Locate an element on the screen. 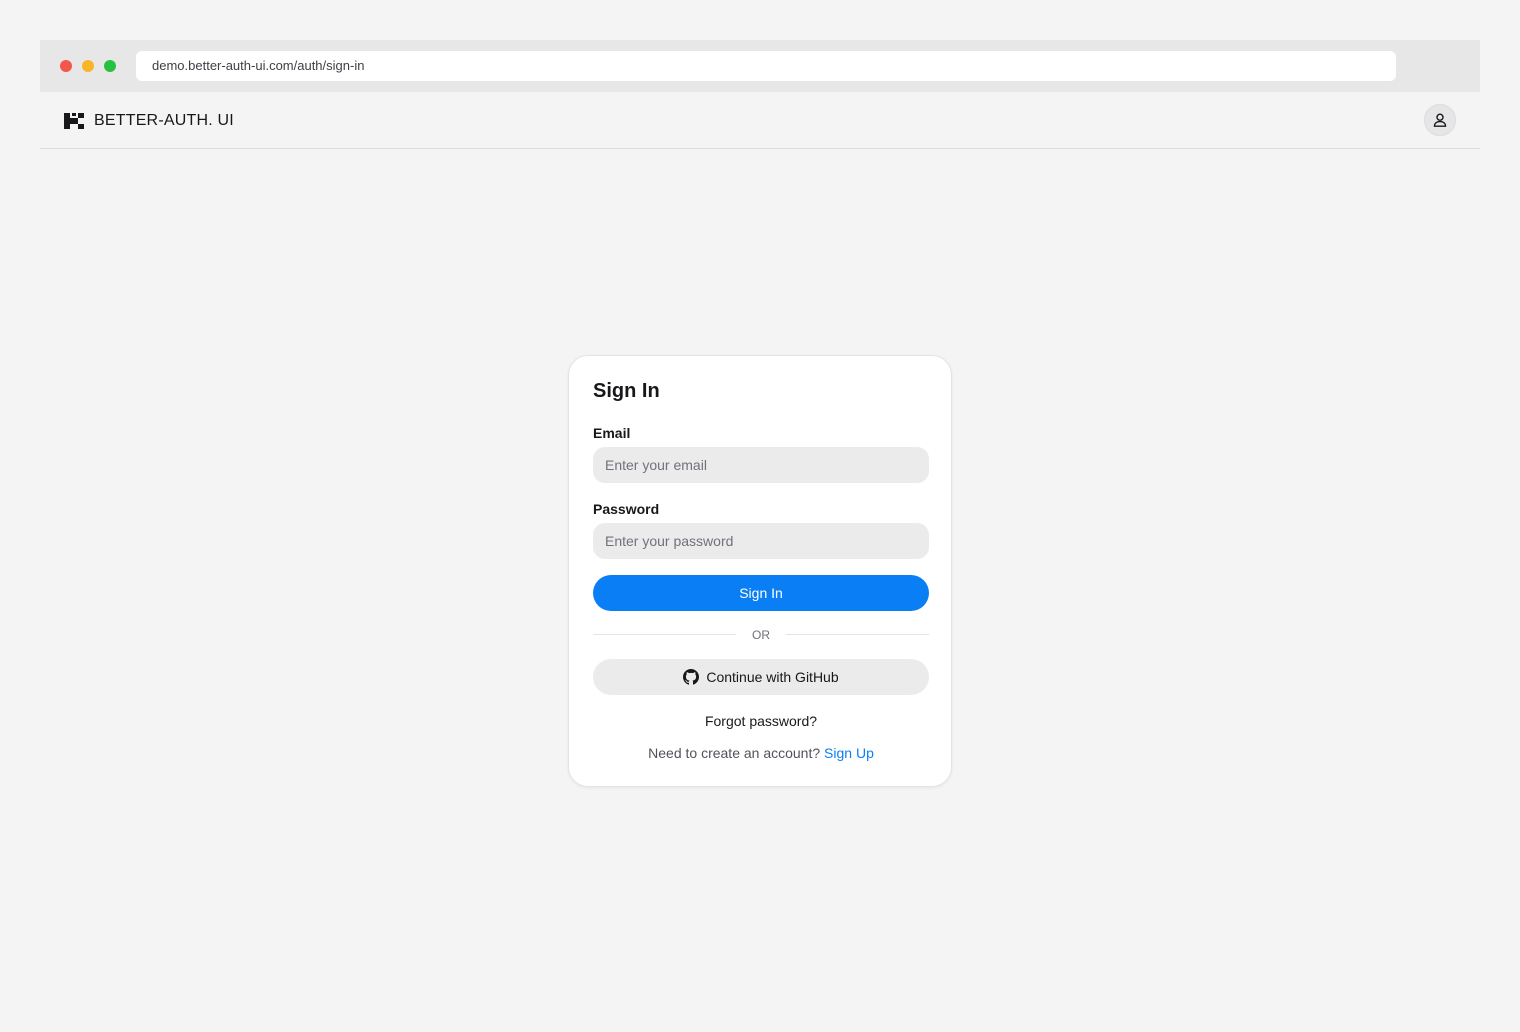 Image resolution: width=1520 pixels, height=1032 pixels. sign-up-prompt: Need to create an account? Sign Up is located at coordinates (761, 753).